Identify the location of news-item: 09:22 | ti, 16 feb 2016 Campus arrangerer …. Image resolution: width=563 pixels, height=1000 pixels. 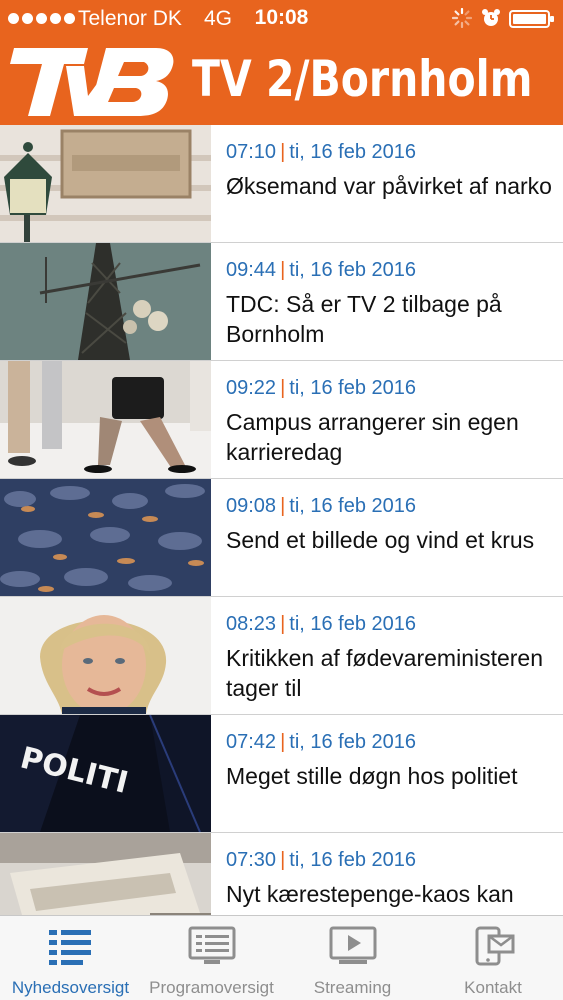
(281, 420).